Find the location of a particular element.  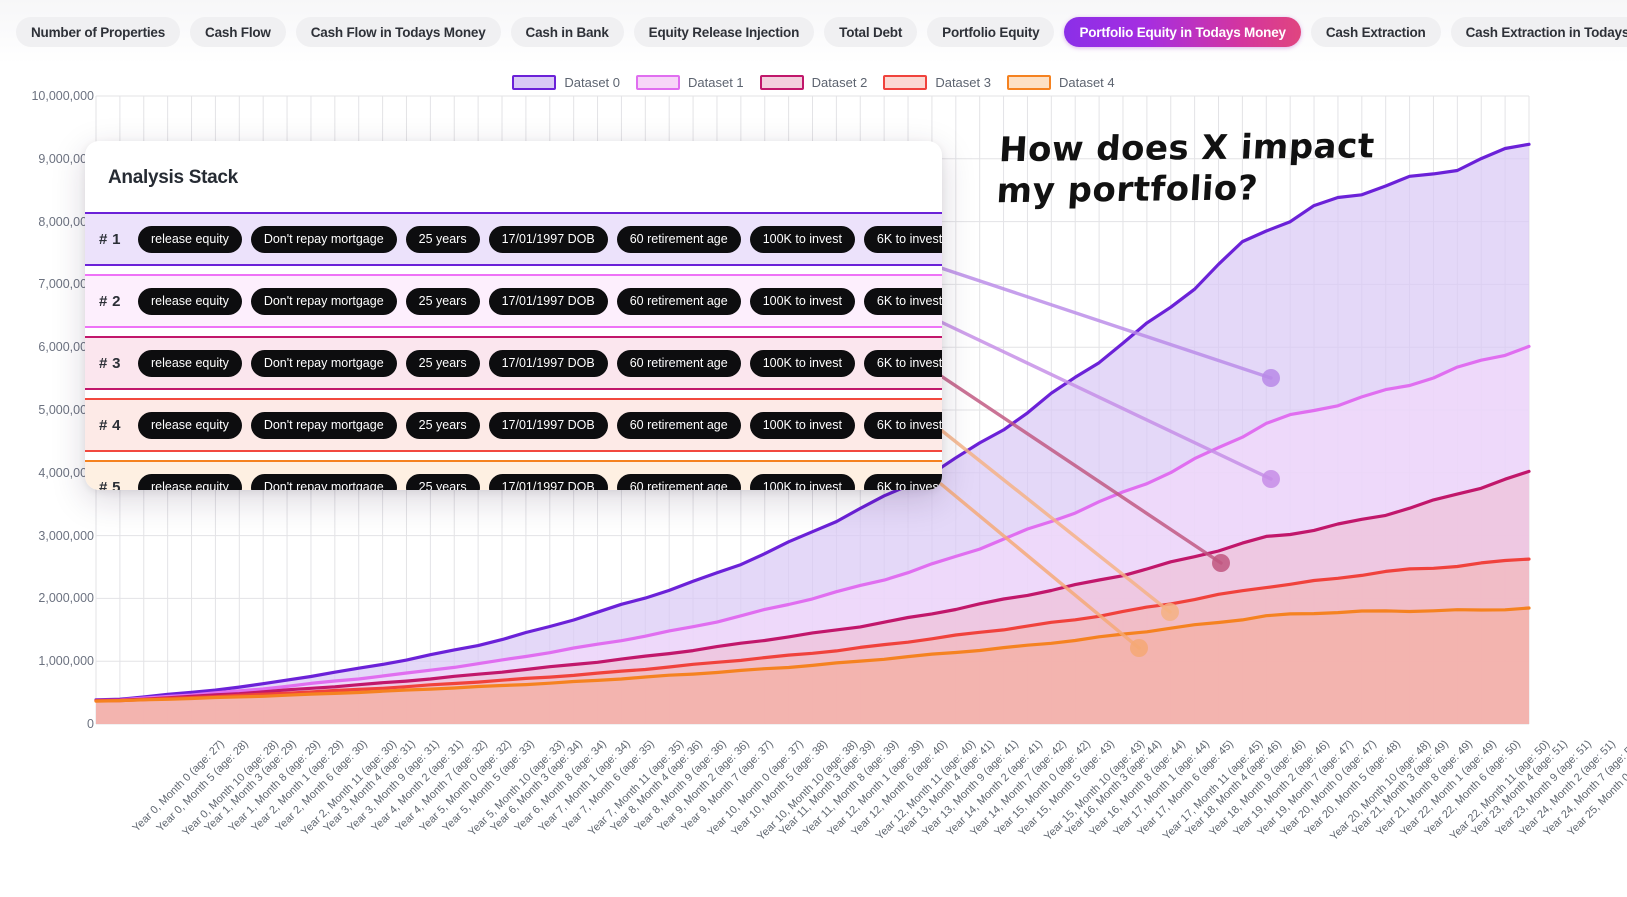

y-axis-tick-label: 5,000,000 is located at coordinates (66, 410).